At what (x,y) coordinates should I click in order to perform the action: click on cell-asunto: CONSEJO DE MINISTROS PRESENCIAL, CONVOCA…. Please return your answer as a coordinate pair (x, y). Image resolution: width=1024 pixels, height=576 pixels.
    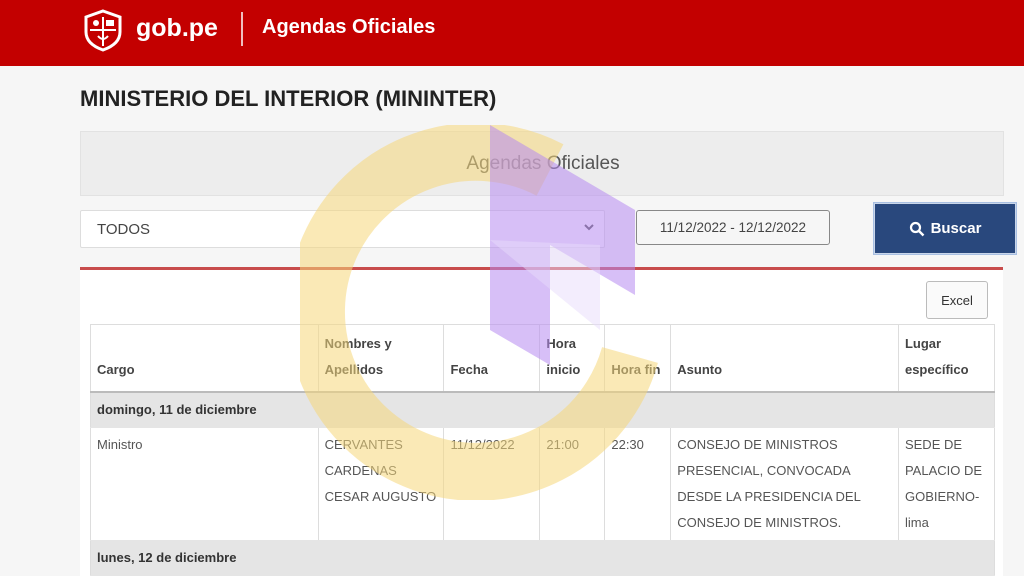
    Looking at the image, I should click on (784, 484).